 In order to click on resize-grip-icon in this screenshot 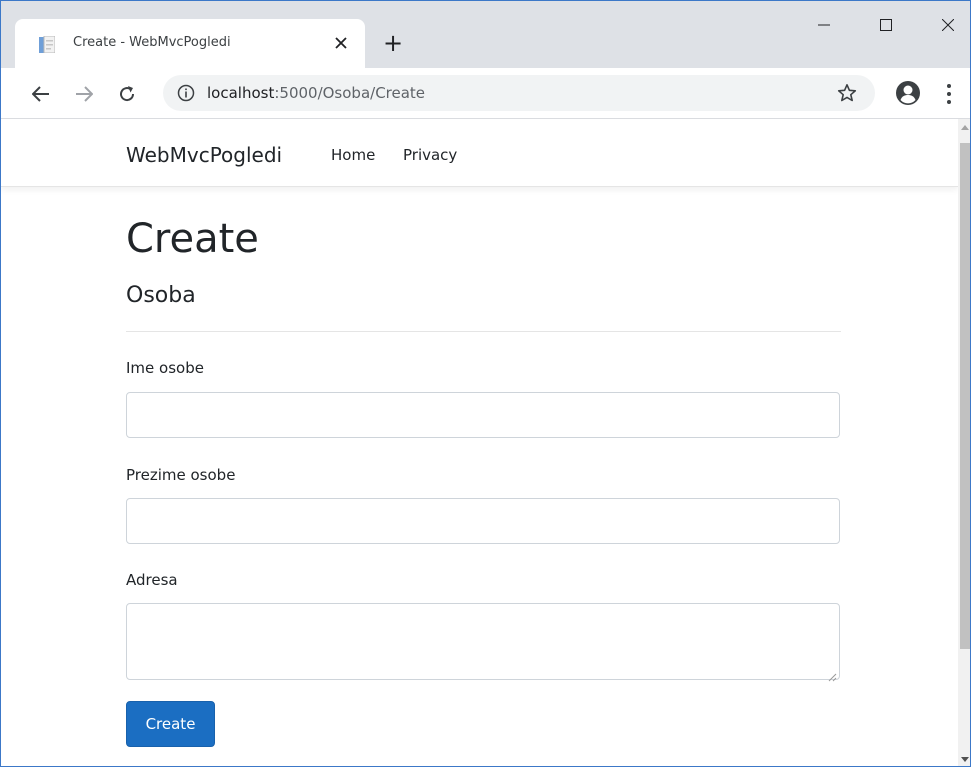, I will do `click(832, 674)`.